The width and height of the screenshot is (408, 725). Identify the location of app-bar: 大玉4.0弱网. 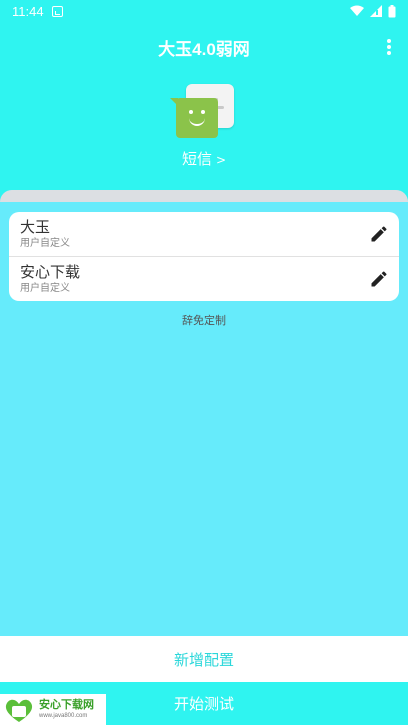
(204, 47).